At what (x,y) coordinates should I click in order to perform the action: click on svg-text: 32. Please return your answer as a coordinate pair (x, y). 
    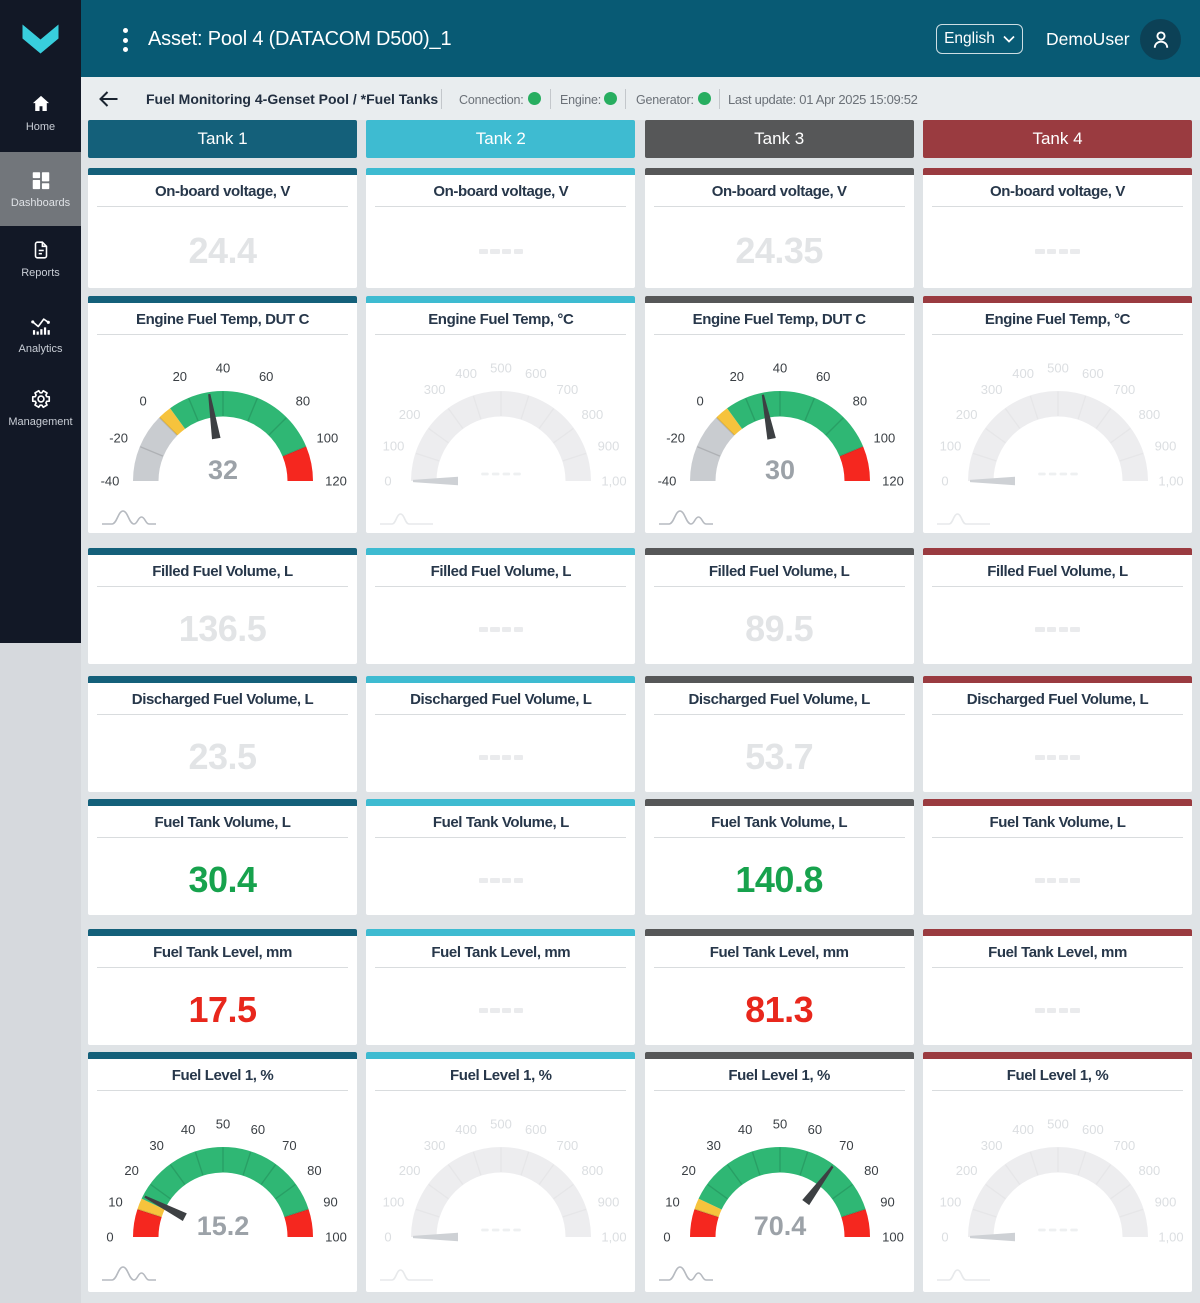
    Looking at the image, I should click on (223, 470).